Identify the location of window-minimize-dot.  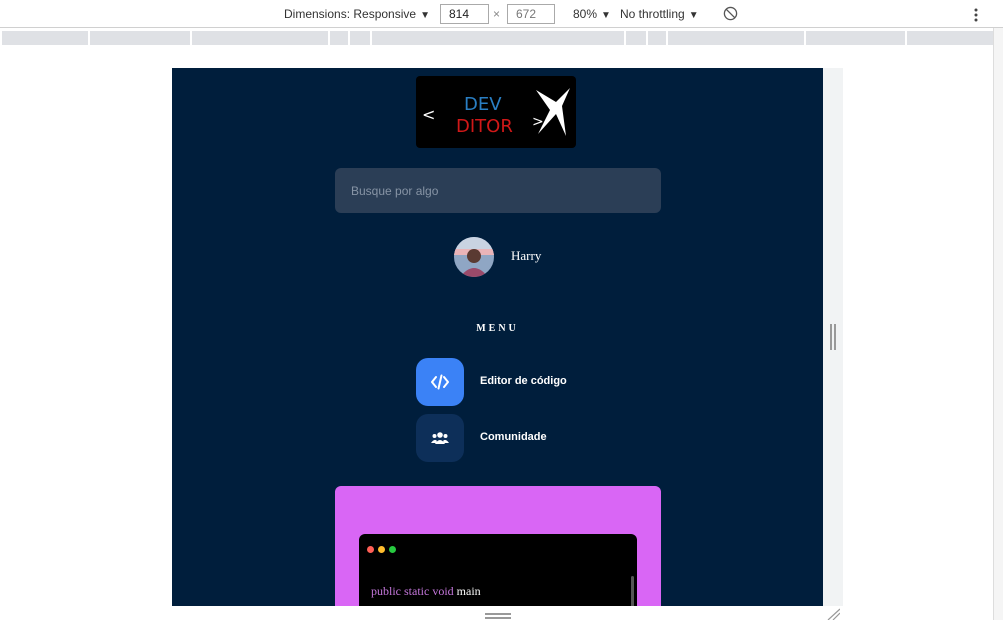
(381, 549).